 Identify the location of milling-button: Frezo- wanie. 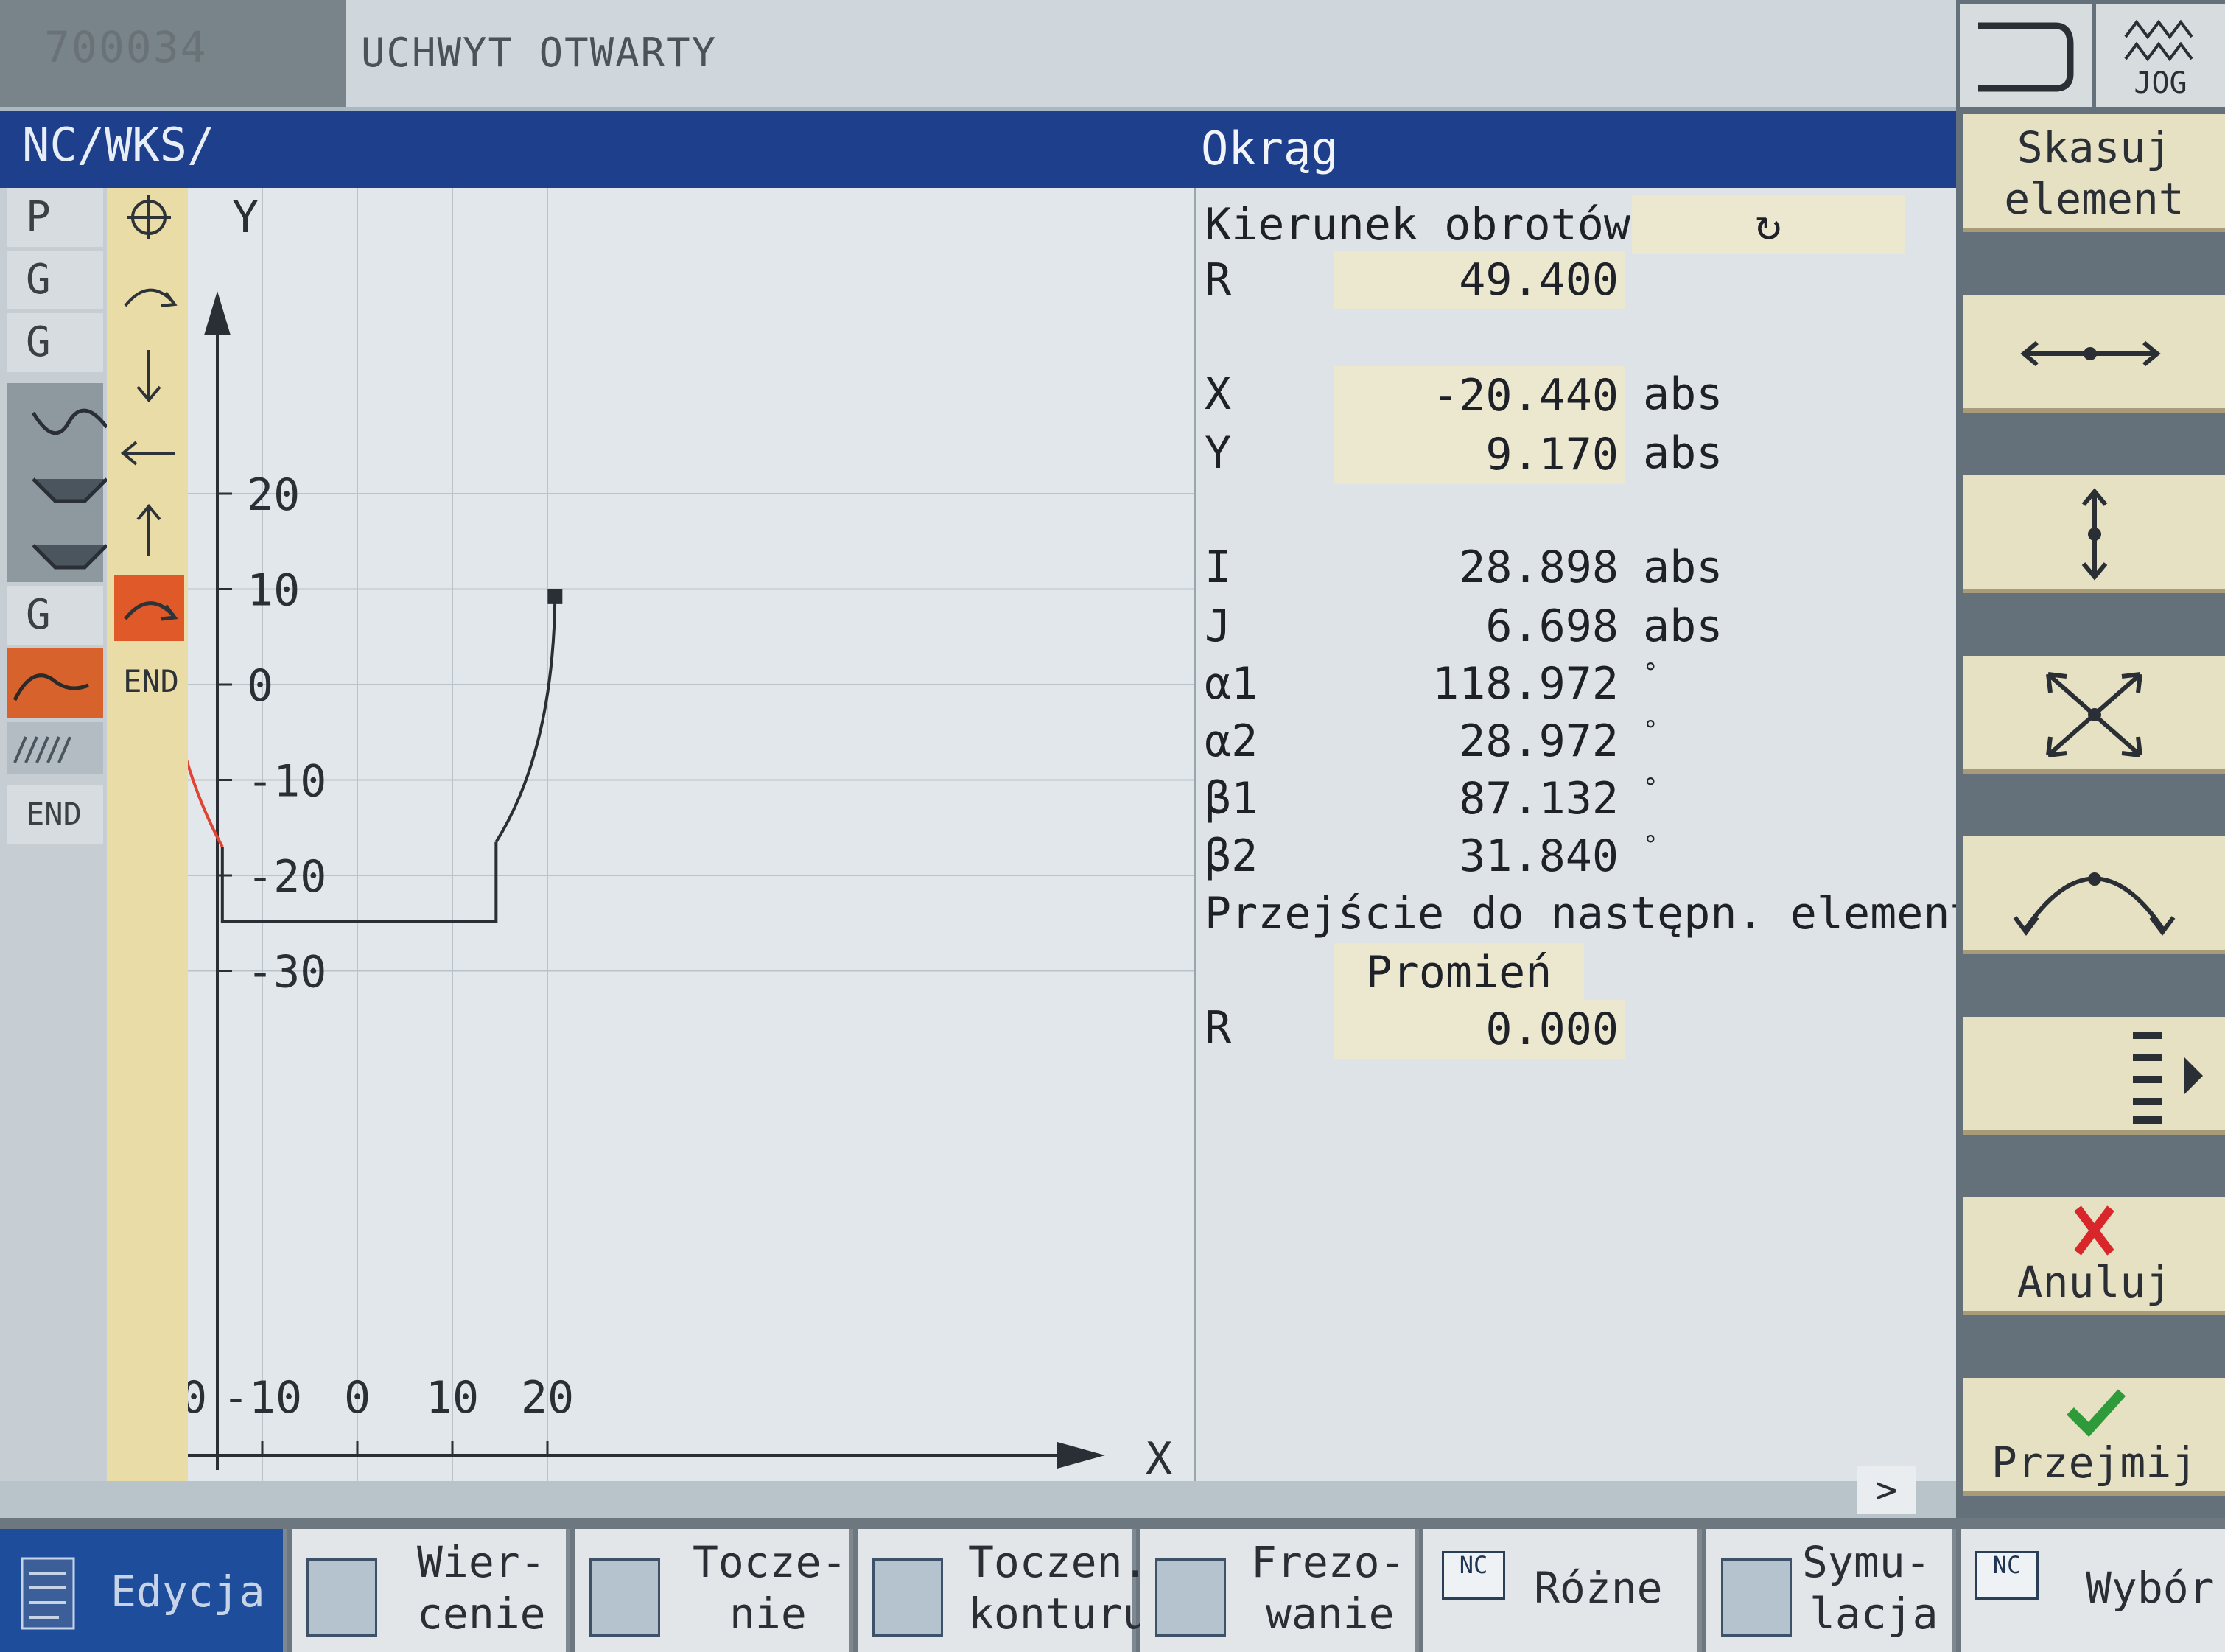
(1279, 1590).